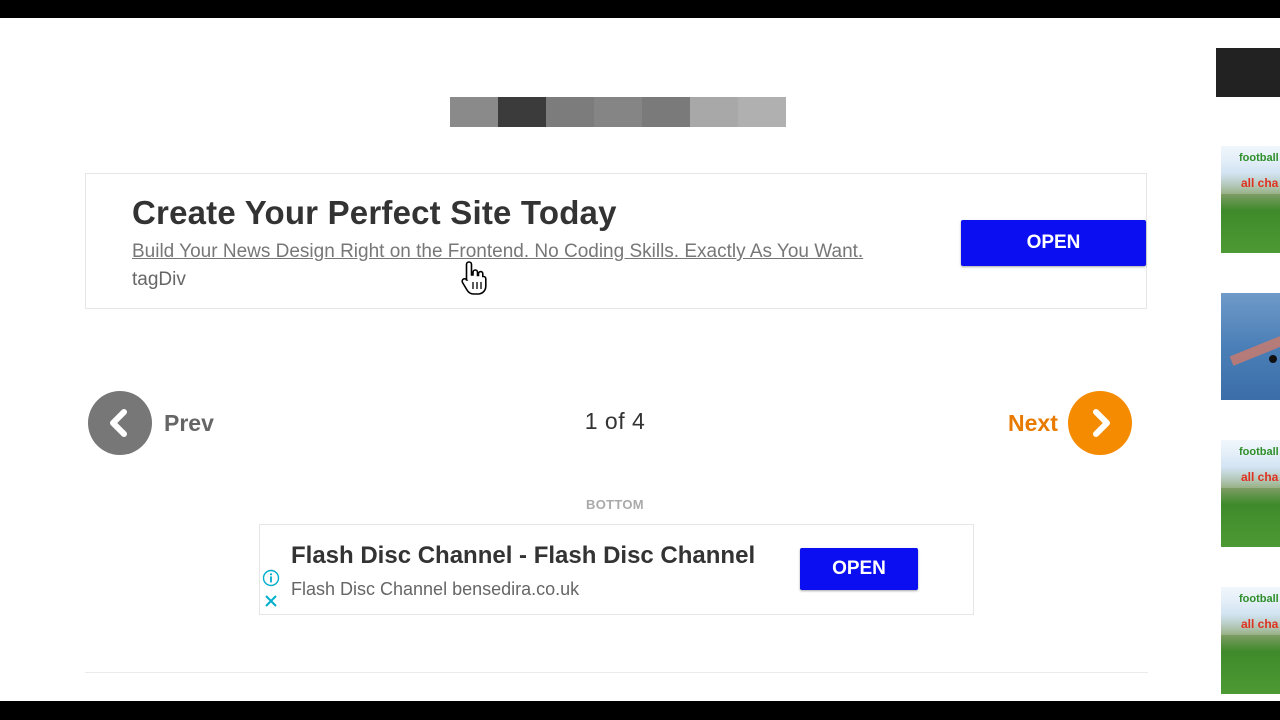 This screenshot has width=1280, height=720. Describe the element at coordinates (616, 672) in the screenshot. I see `divider` at that location.